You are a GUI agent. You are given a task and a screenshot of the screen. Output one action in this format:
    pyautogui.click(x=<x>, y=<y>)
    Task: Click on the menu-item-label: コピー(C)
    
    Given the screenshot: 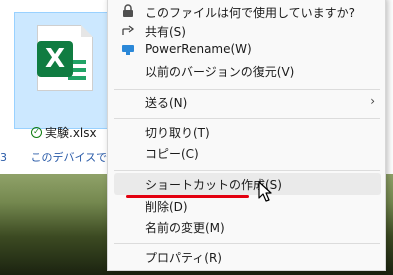 What is the action you would take?
    pyautogui.click(x=172, y=154)
    